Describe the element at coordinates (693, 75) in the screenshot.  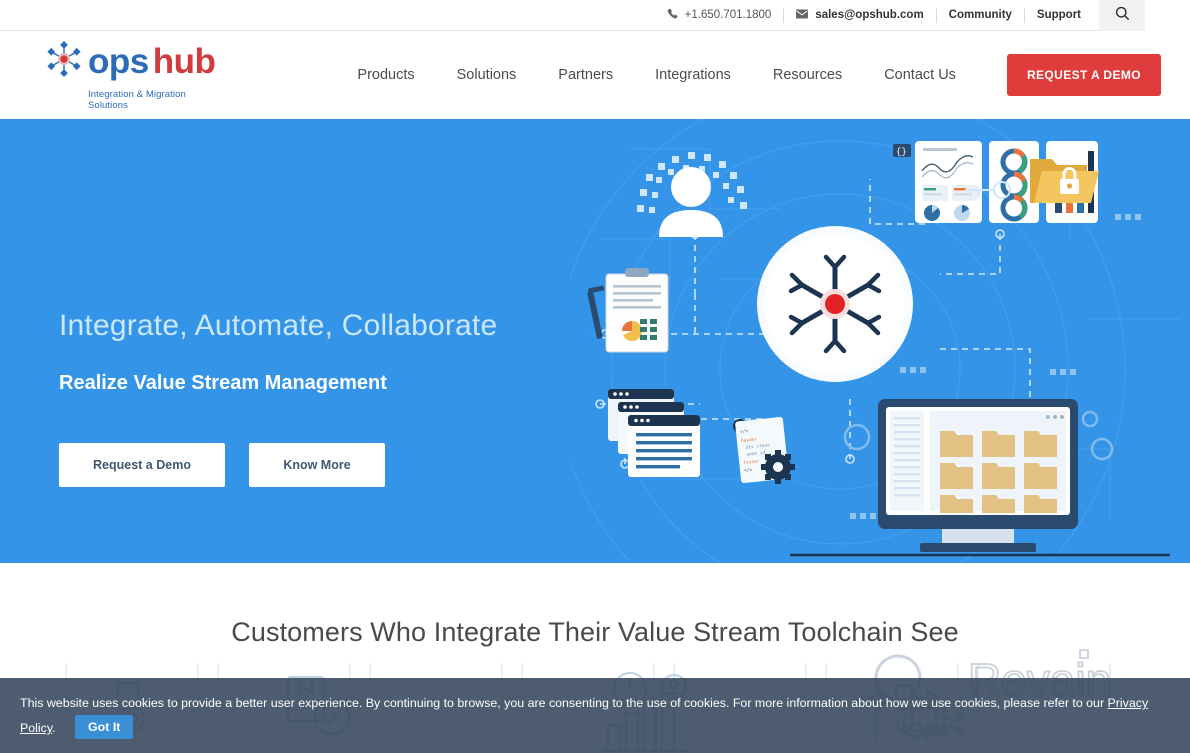
I see `nav-item-integrations: Integrations` at that location.